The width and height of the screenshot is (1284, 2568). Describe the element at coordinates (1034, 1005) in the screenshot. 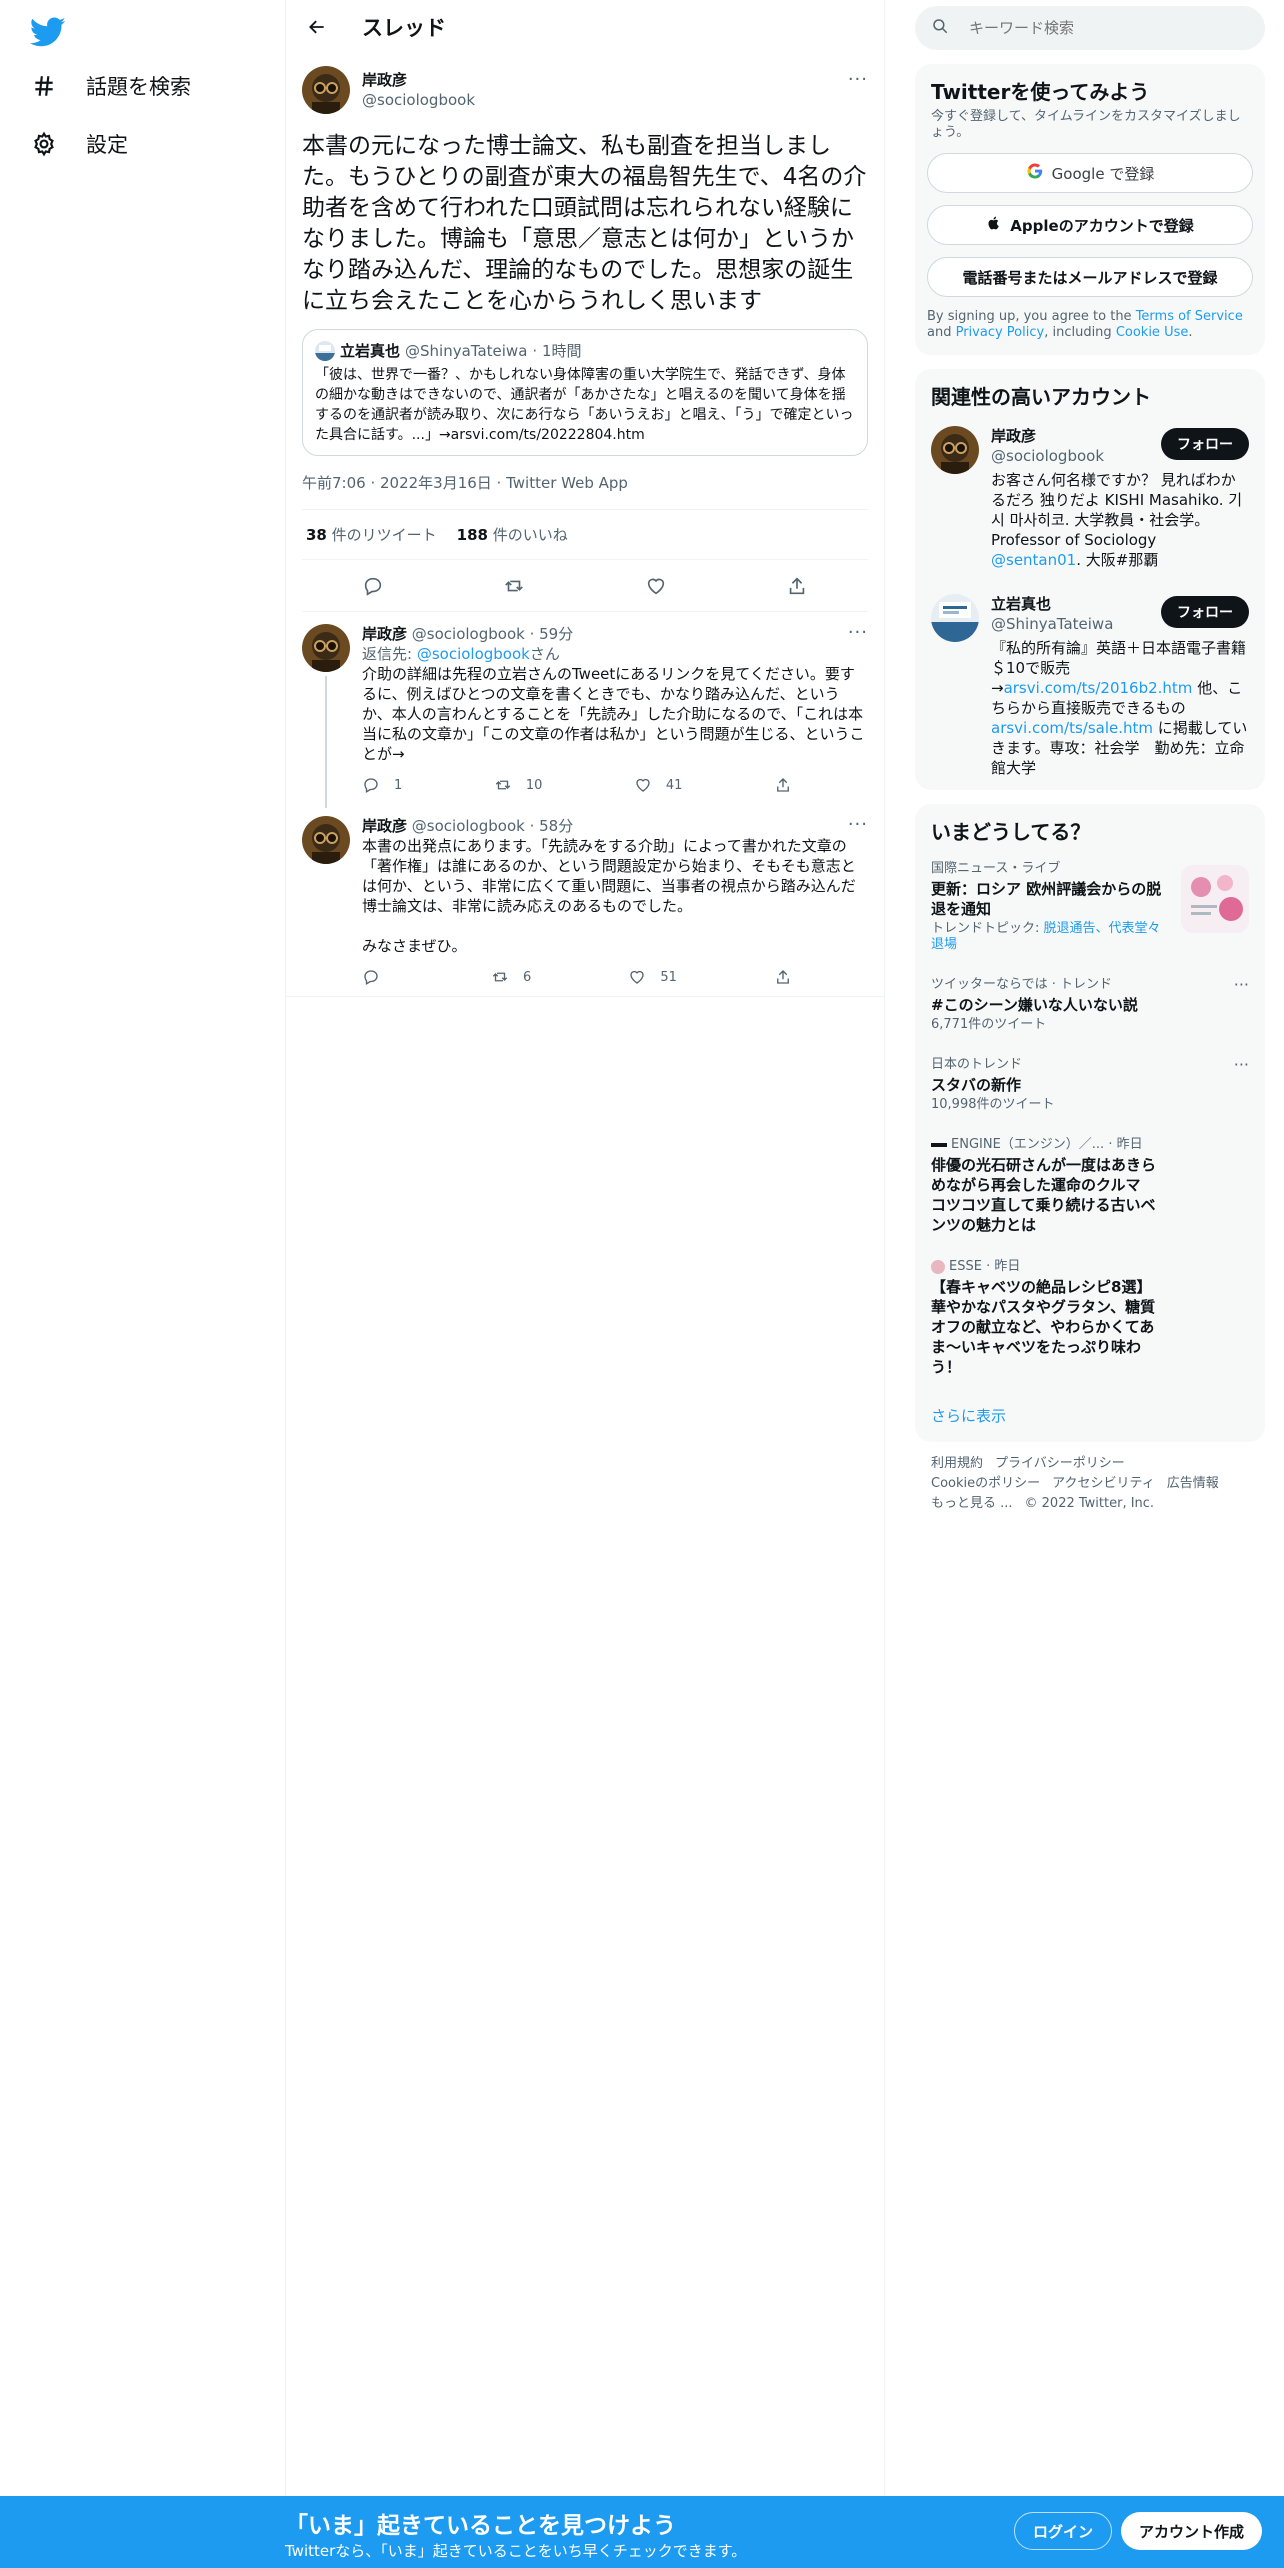

I see `trend-title: #このシーン嫌いな人いない説` at that location.